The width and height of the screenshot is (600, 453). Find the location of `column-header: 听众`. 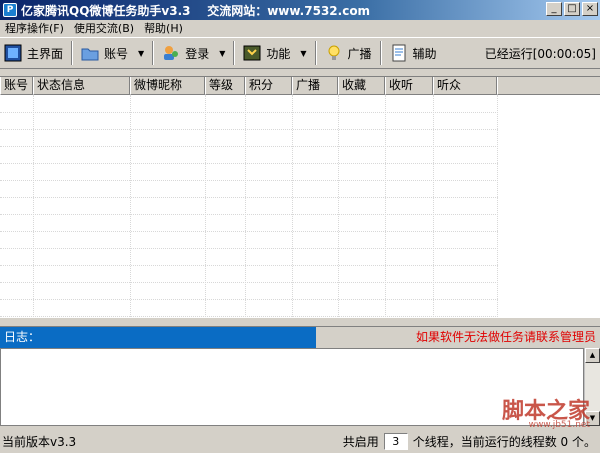

column-header: 听众 is located at coordinates (465, 86).